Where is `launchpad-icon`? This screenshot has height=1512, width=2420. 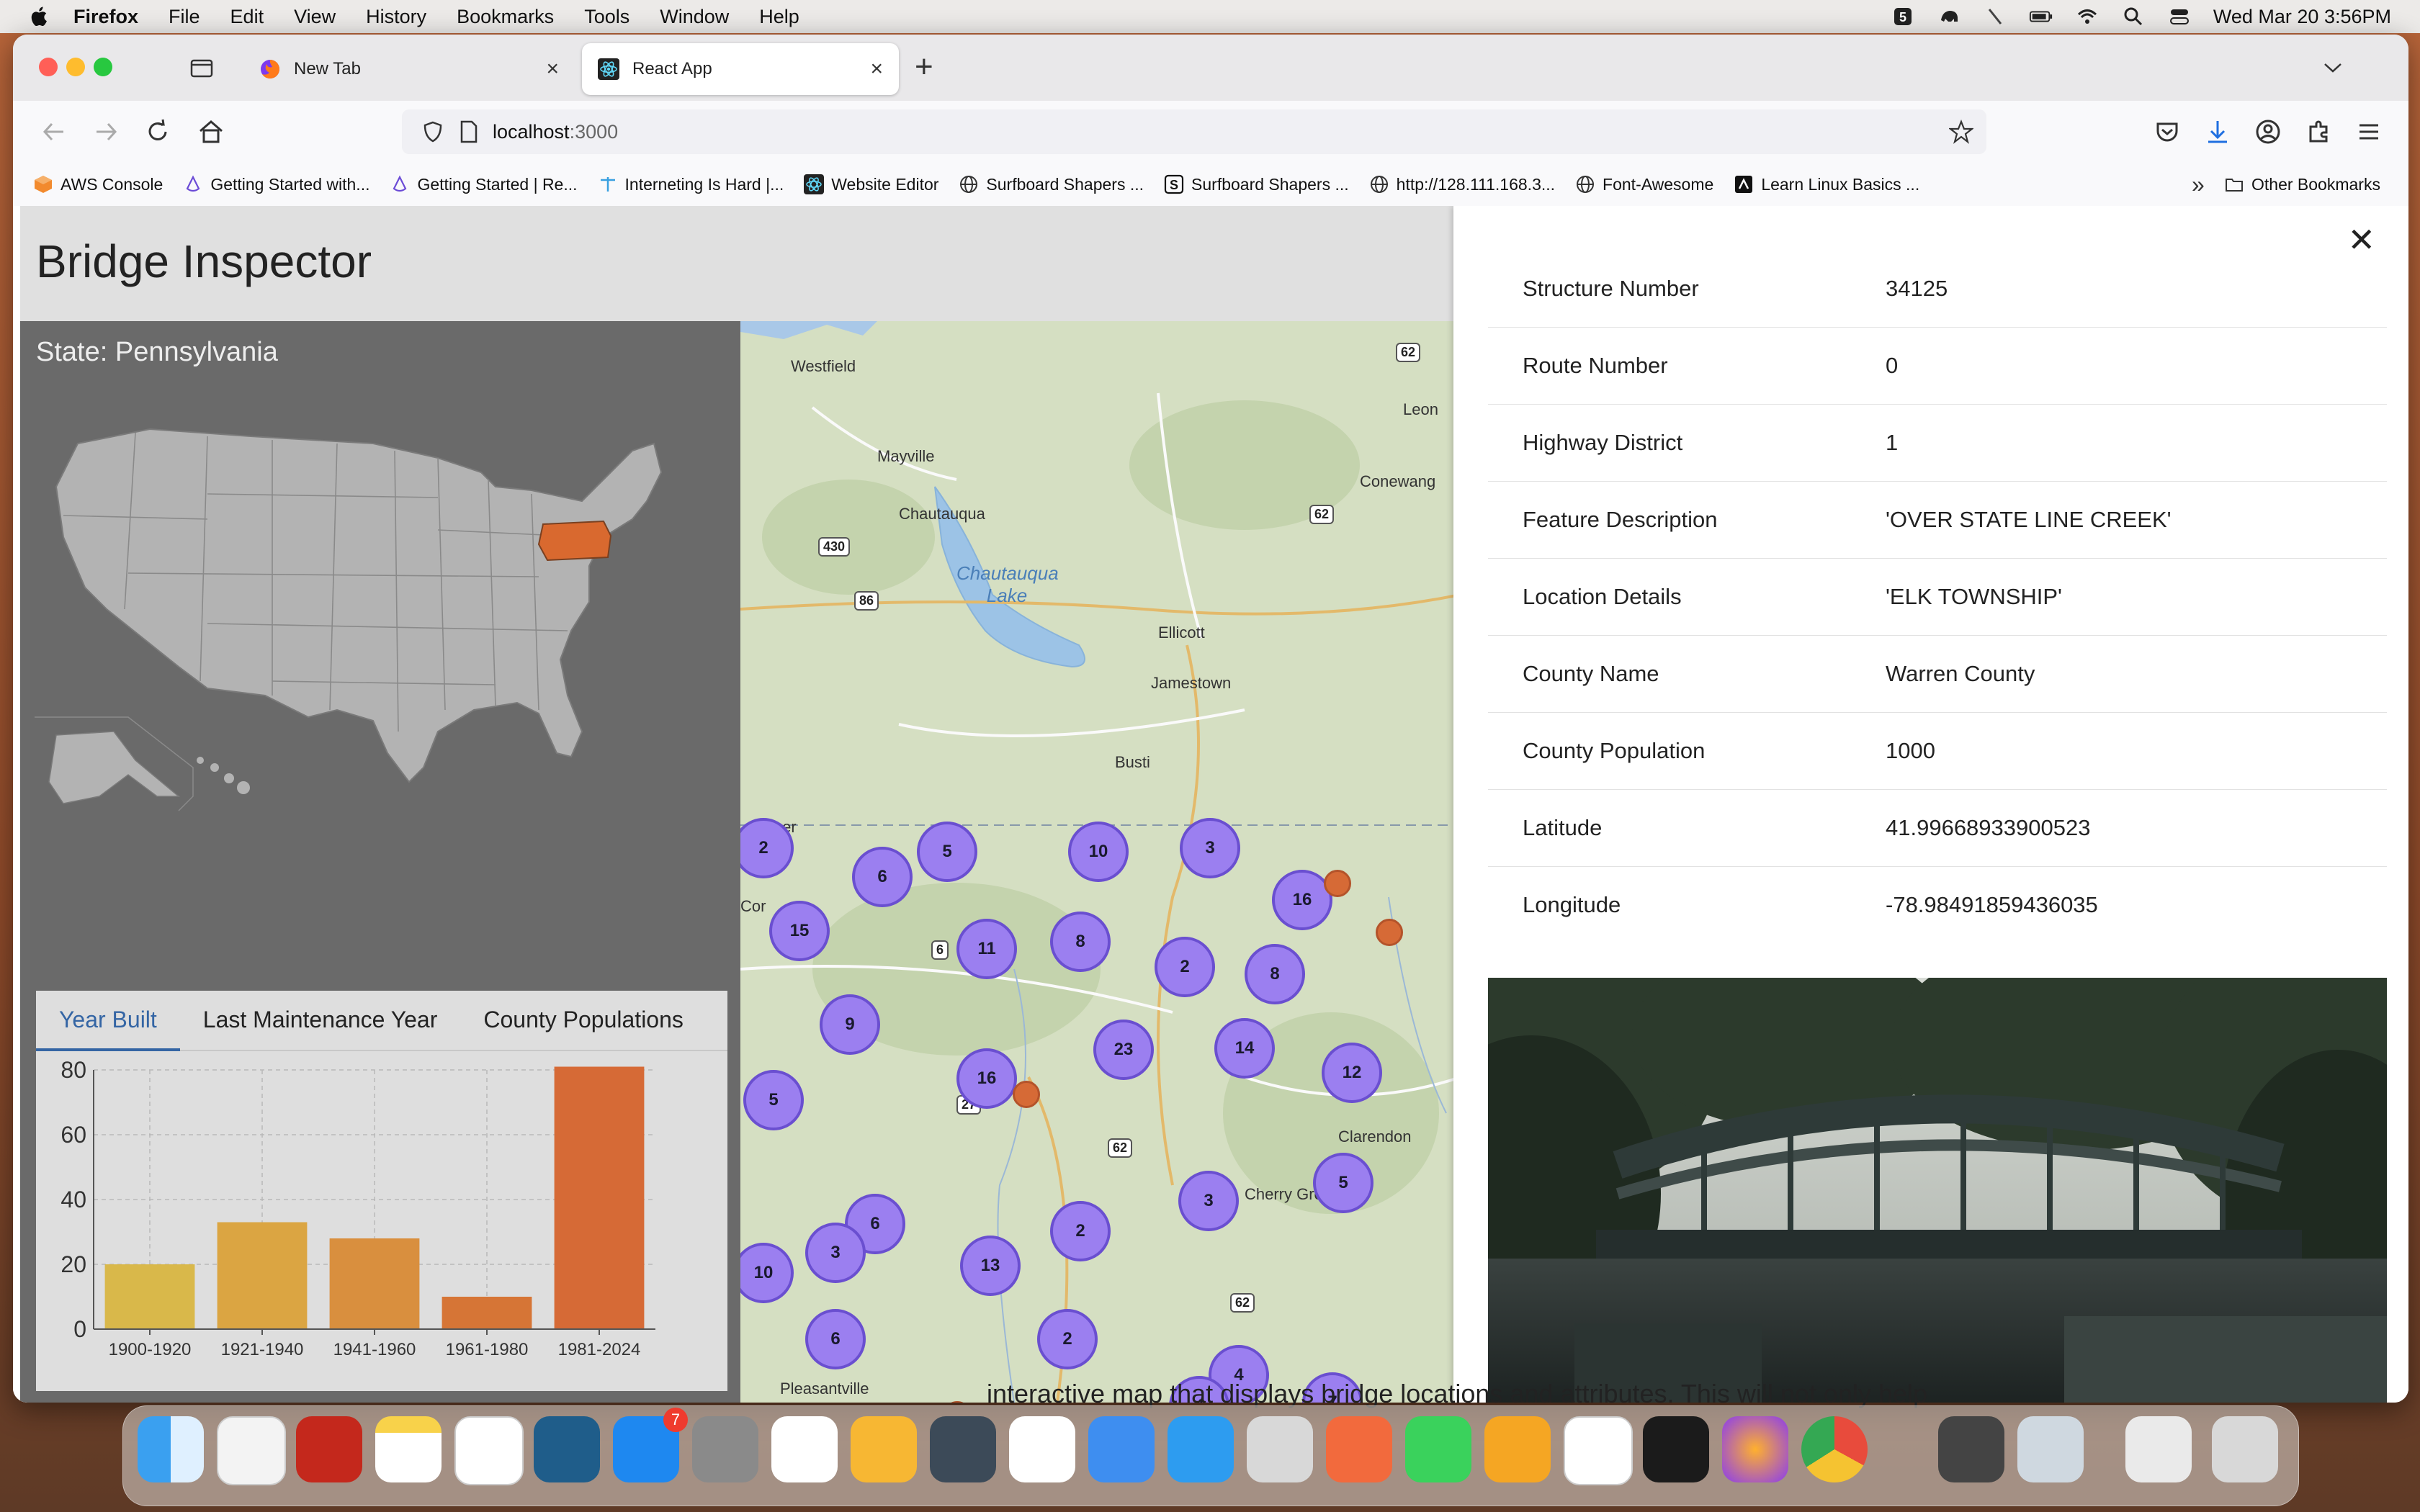
launchpad-icon is located at coordinates (1280, 1449).